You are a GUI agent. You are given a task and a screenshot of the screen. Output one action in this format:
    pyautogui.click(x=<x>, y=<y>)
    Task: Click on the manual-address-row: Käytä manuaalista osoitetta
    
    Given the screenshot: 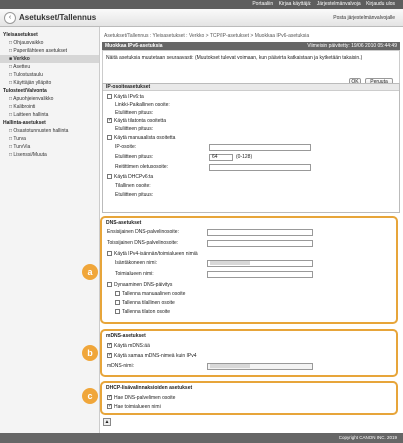 What is the action you would take?
    pyautogui.click(x=141, y=138)
    